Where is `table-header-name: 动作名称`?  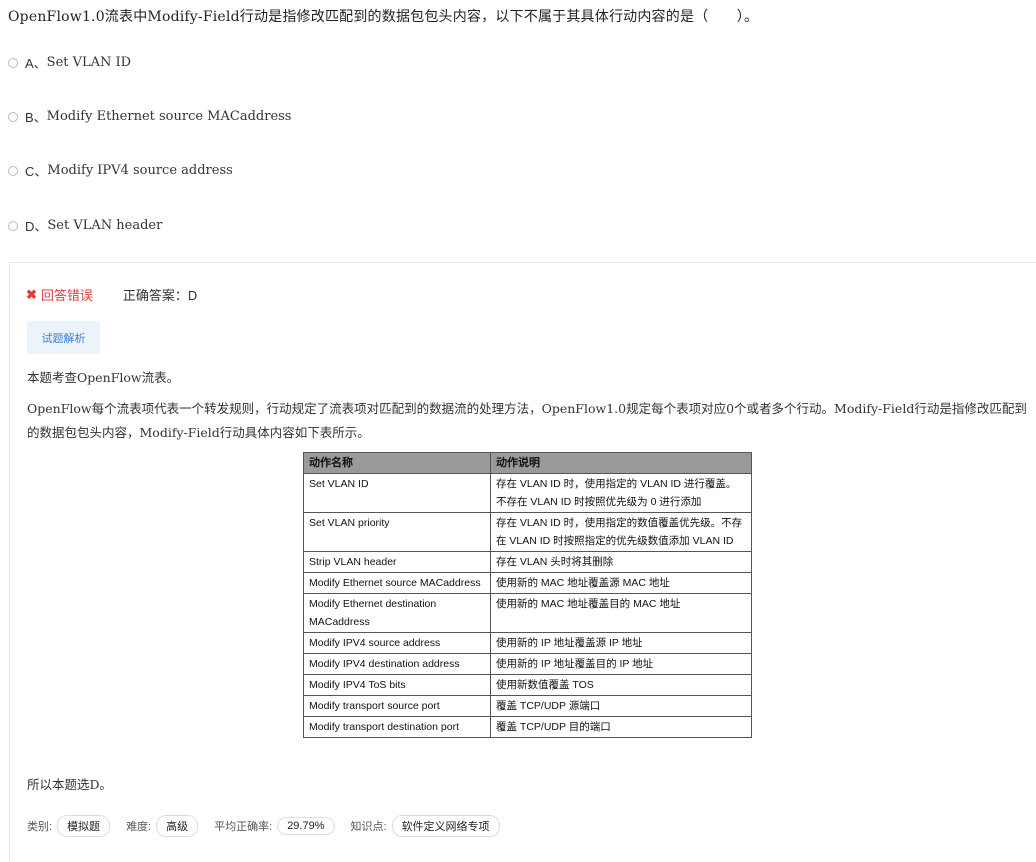
table-header-name: 动作名称 is located at coordinates (397, 463).